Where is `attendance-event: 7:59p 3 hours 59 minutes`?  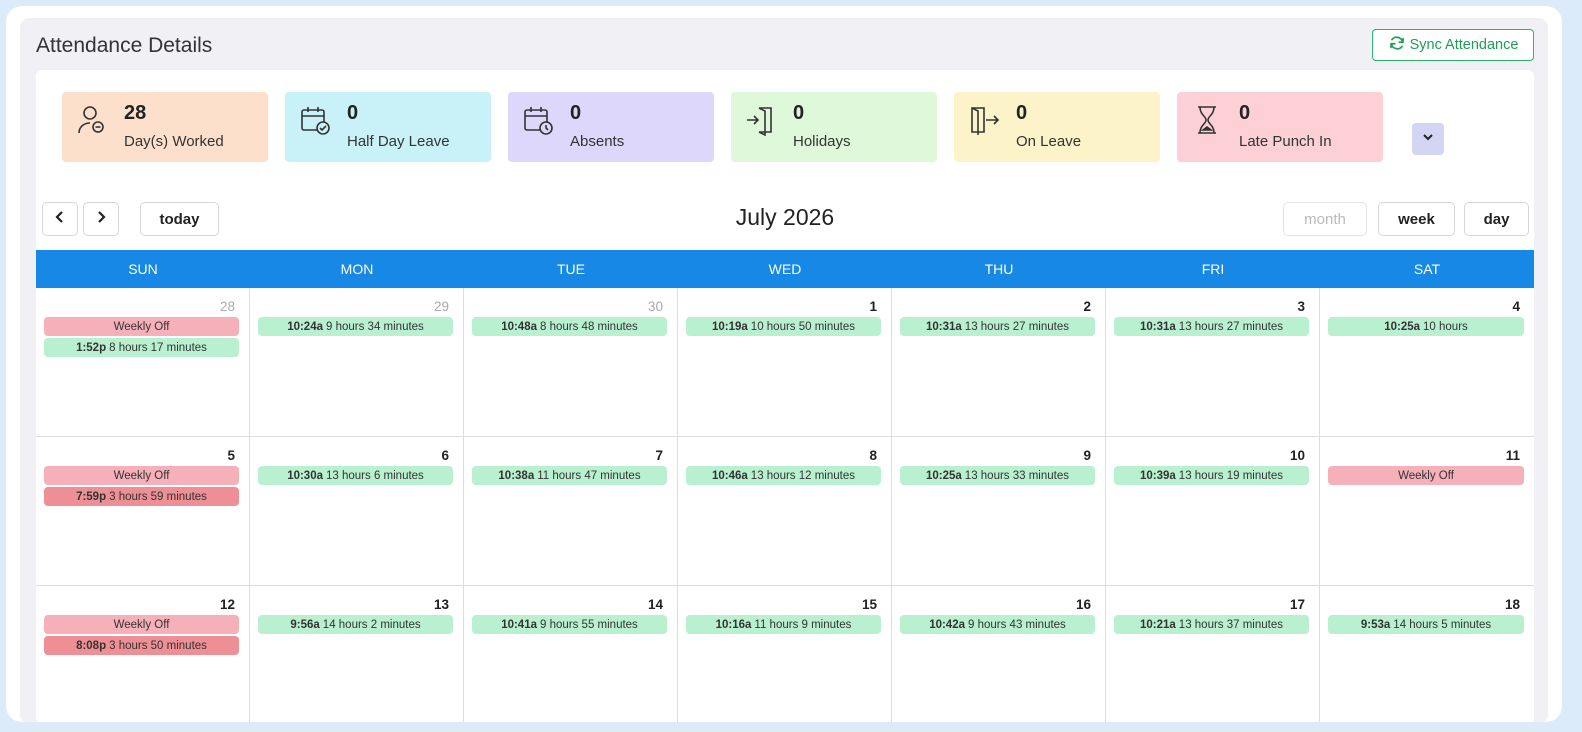
attendance-event: 7:59p 3 hours 59 minutes is located at coordinates (141, 496).